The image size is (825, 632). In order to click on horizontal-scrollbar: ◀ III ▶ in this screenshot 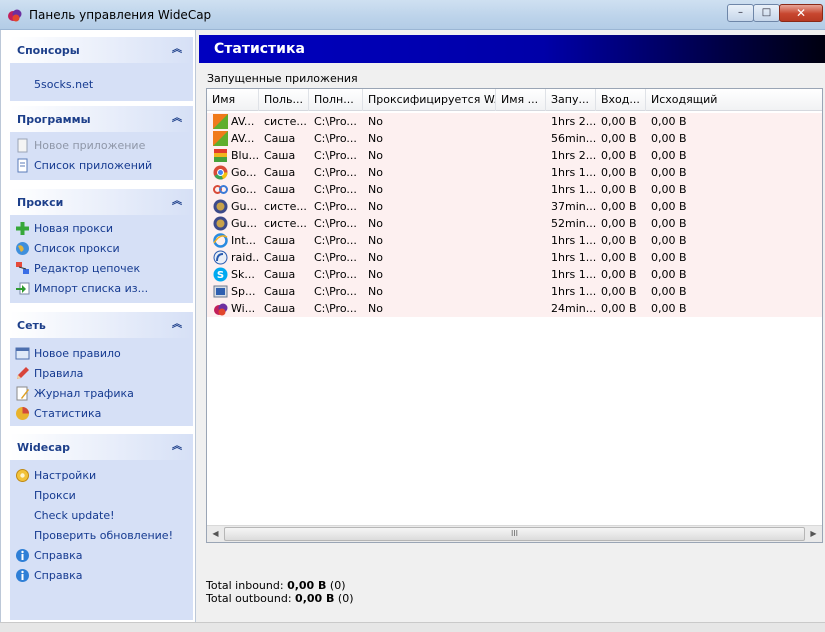, I will do `click(514, 533)`.